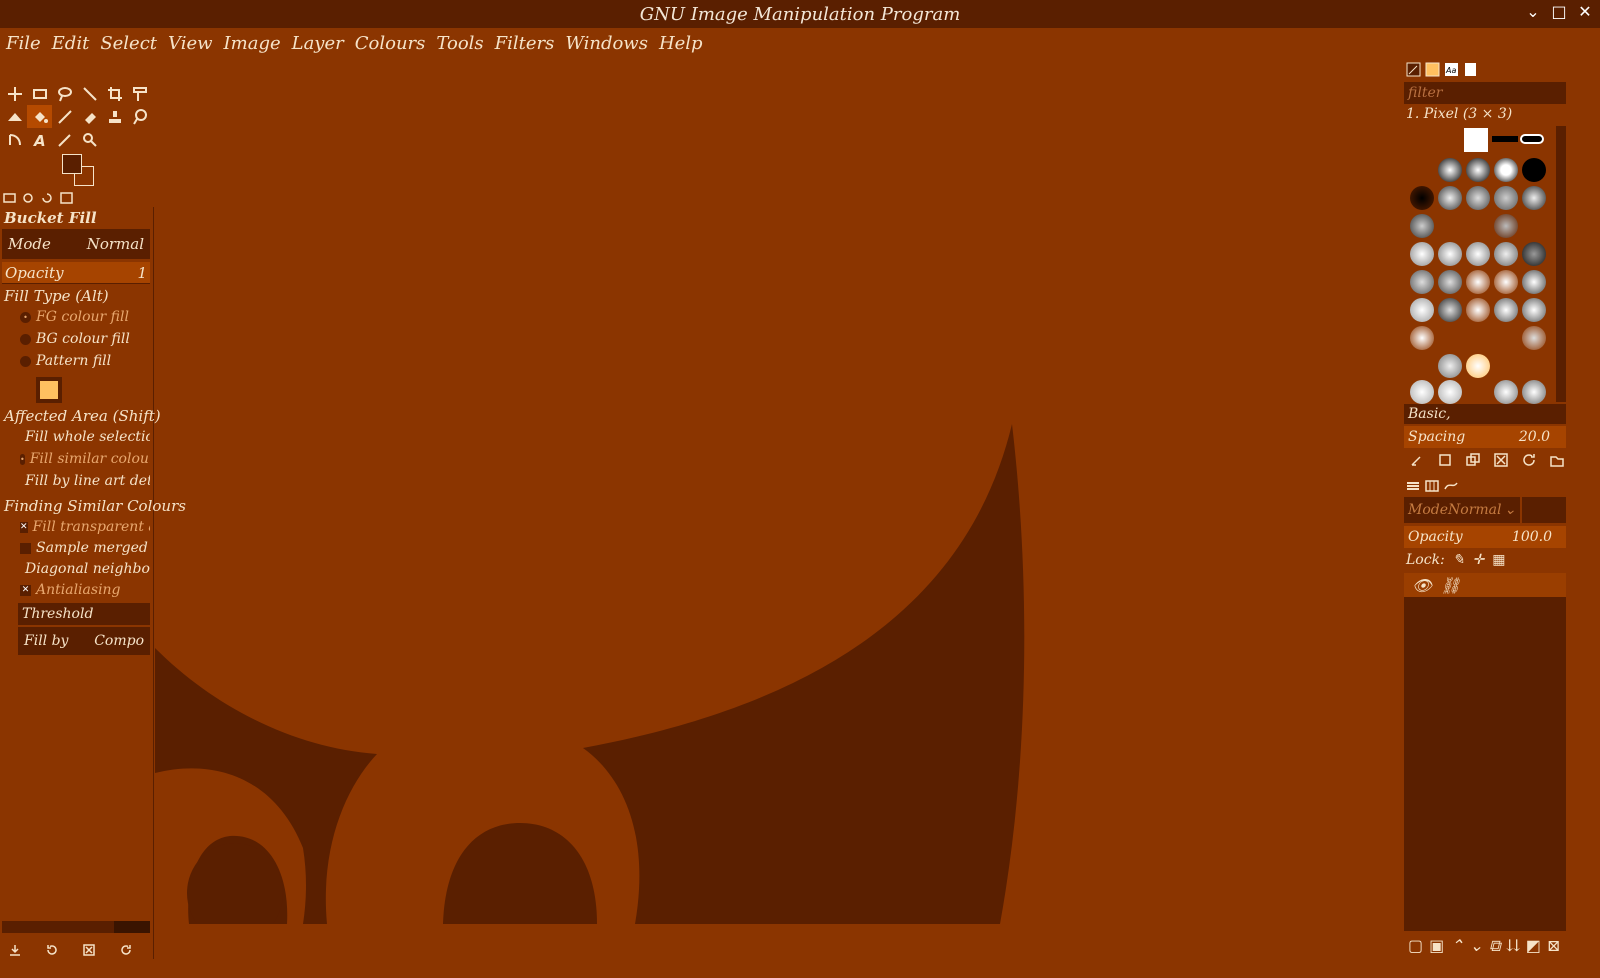 This screenshot has width=1600, height=978. I want to click on fg-colour-fill-radio: • FG colour fill, so click(85, 317).